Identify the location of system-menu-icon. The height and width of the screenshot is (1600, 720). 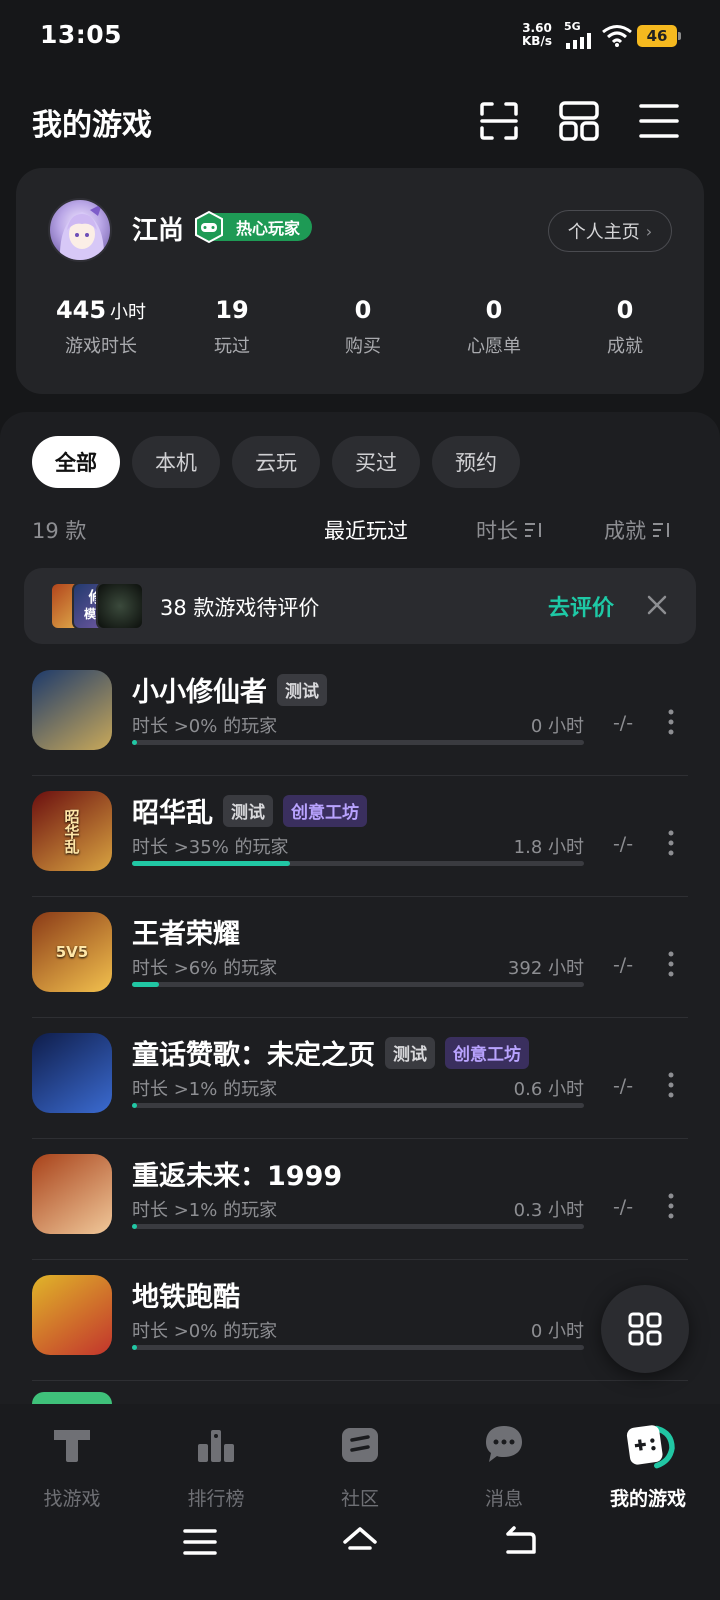
(200, 1542).